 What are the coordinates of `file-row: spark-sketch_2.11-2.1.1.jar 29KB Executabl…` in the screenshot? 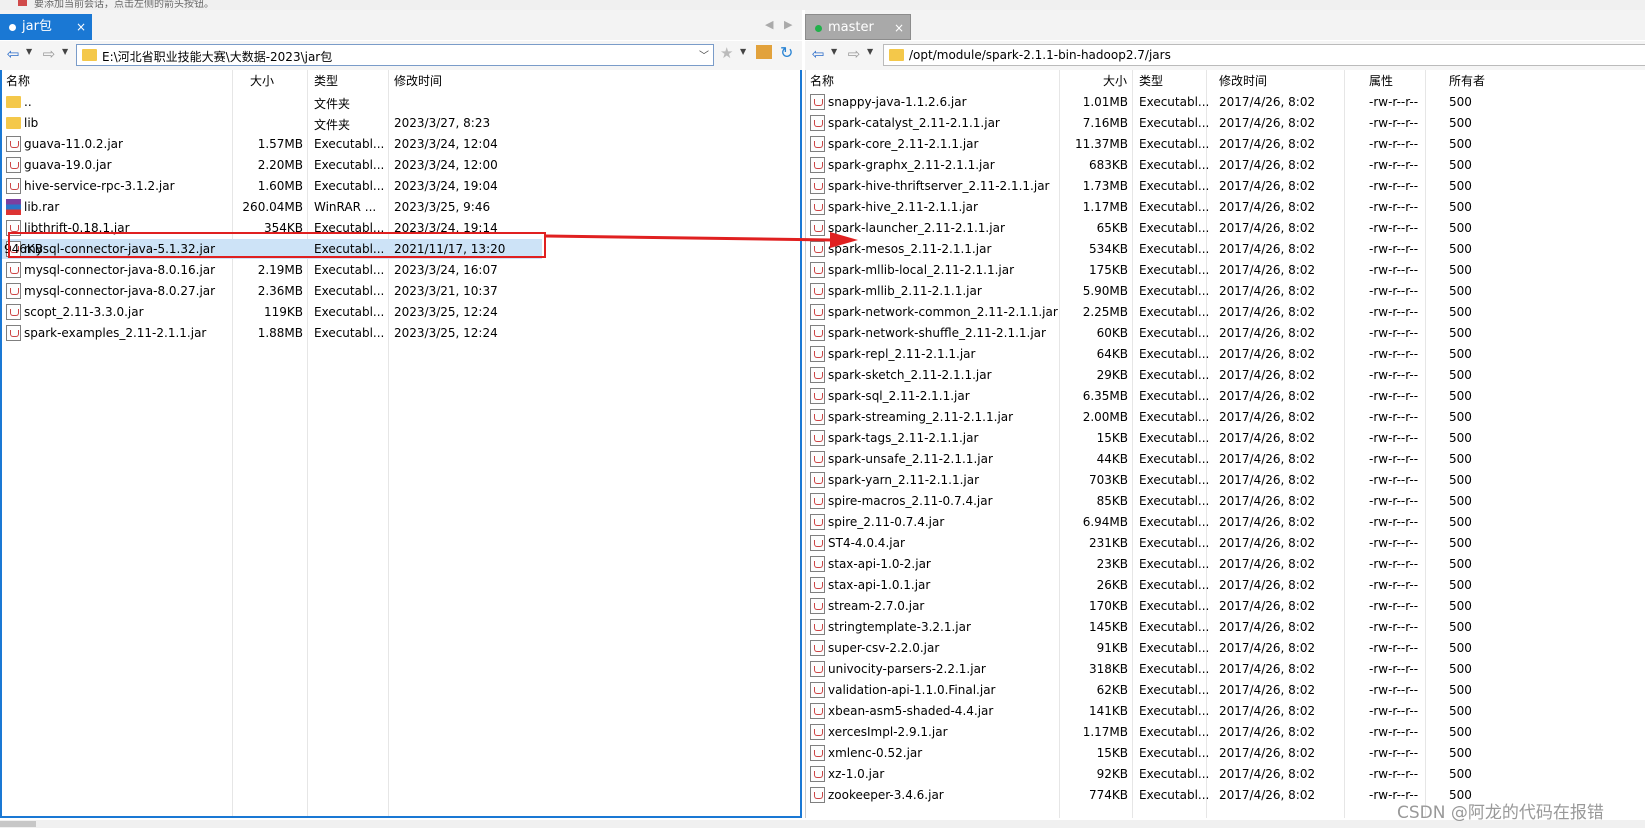 It's located at (1225, 375).